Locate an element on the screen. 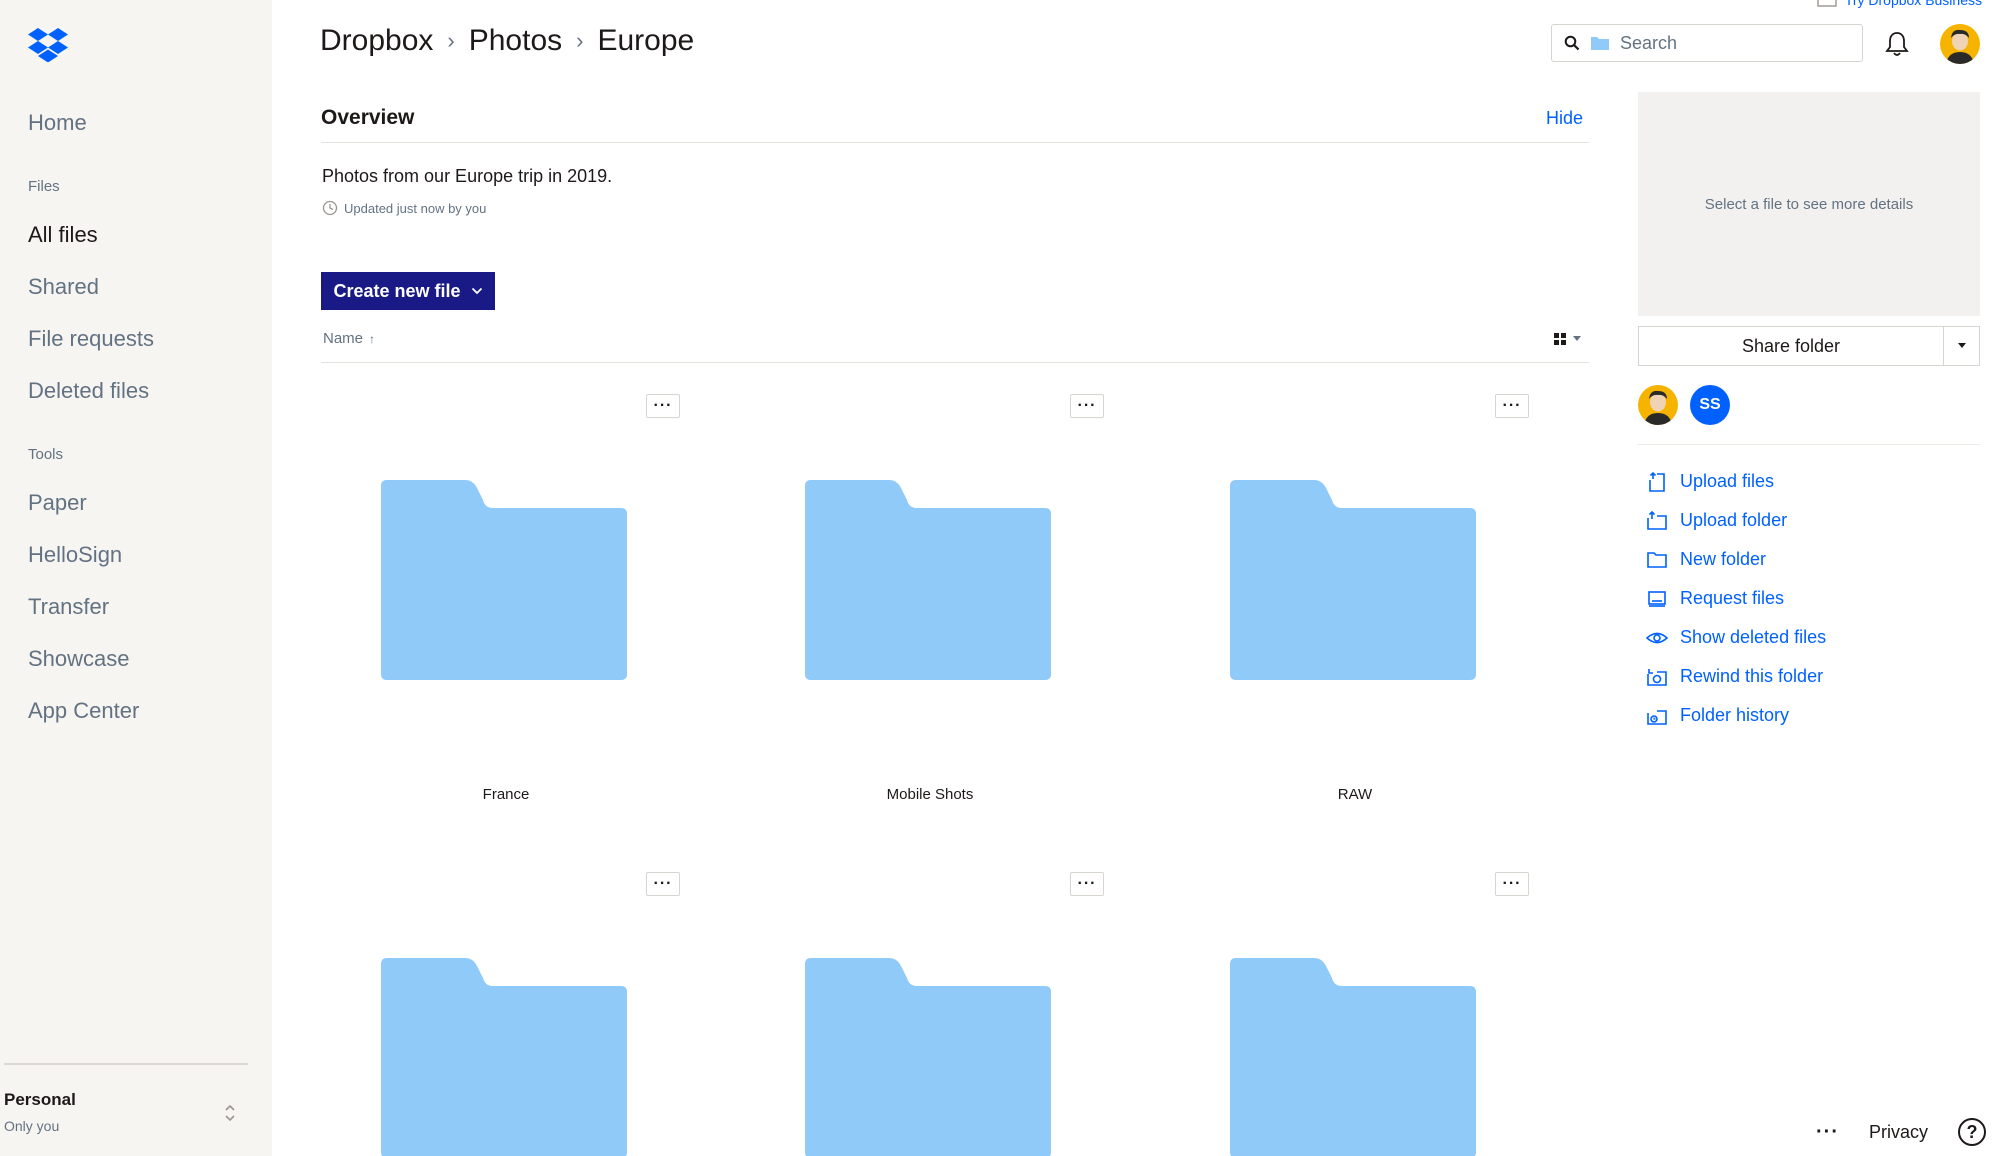  action-label: Folder history is located at coordinates (1735, 715).